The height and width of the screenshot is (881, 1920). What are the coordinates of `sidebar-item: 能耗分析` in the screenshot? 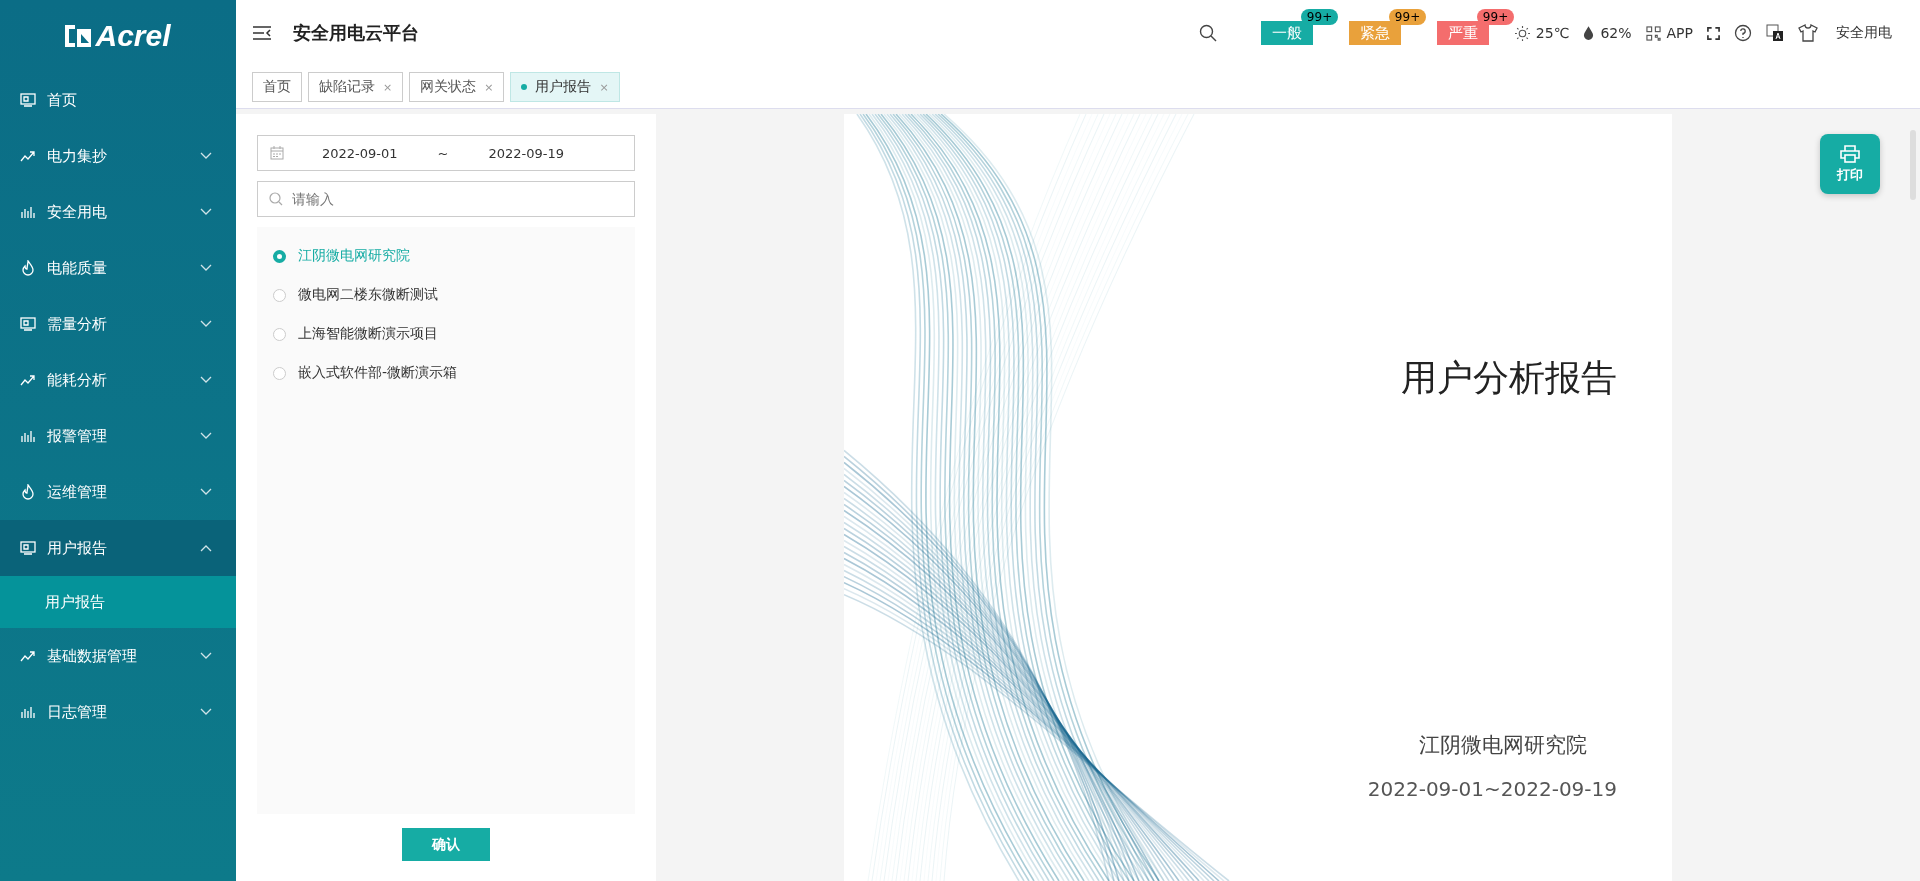 It's located at (118, 380).